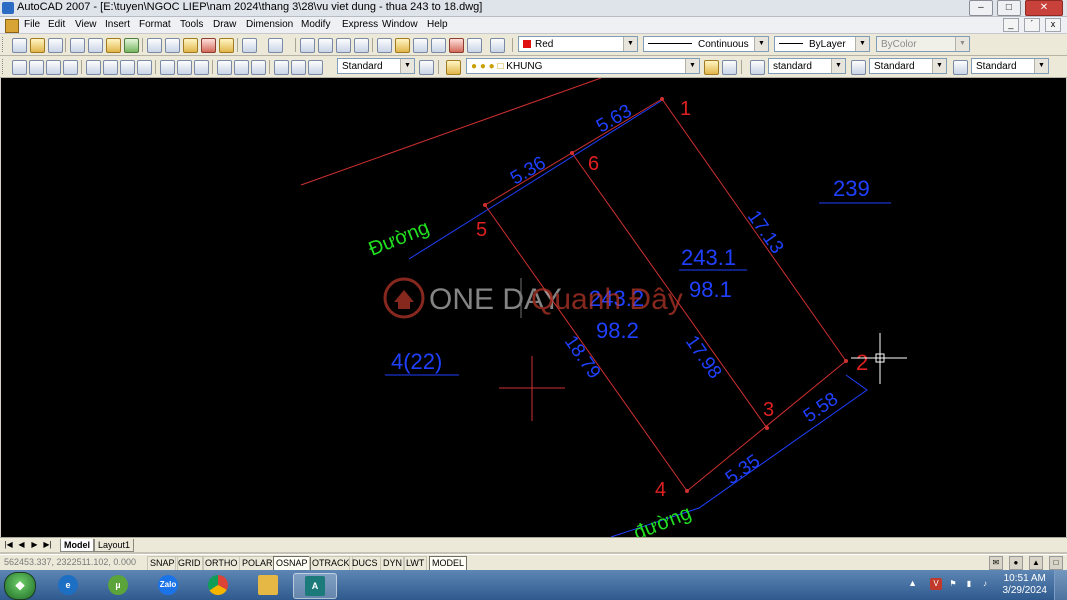 The height and width of the screenshot is (600, 1067). Describe the element at coordinates (32, 24) in the screenshot. I see `menu-file: File` at that location.